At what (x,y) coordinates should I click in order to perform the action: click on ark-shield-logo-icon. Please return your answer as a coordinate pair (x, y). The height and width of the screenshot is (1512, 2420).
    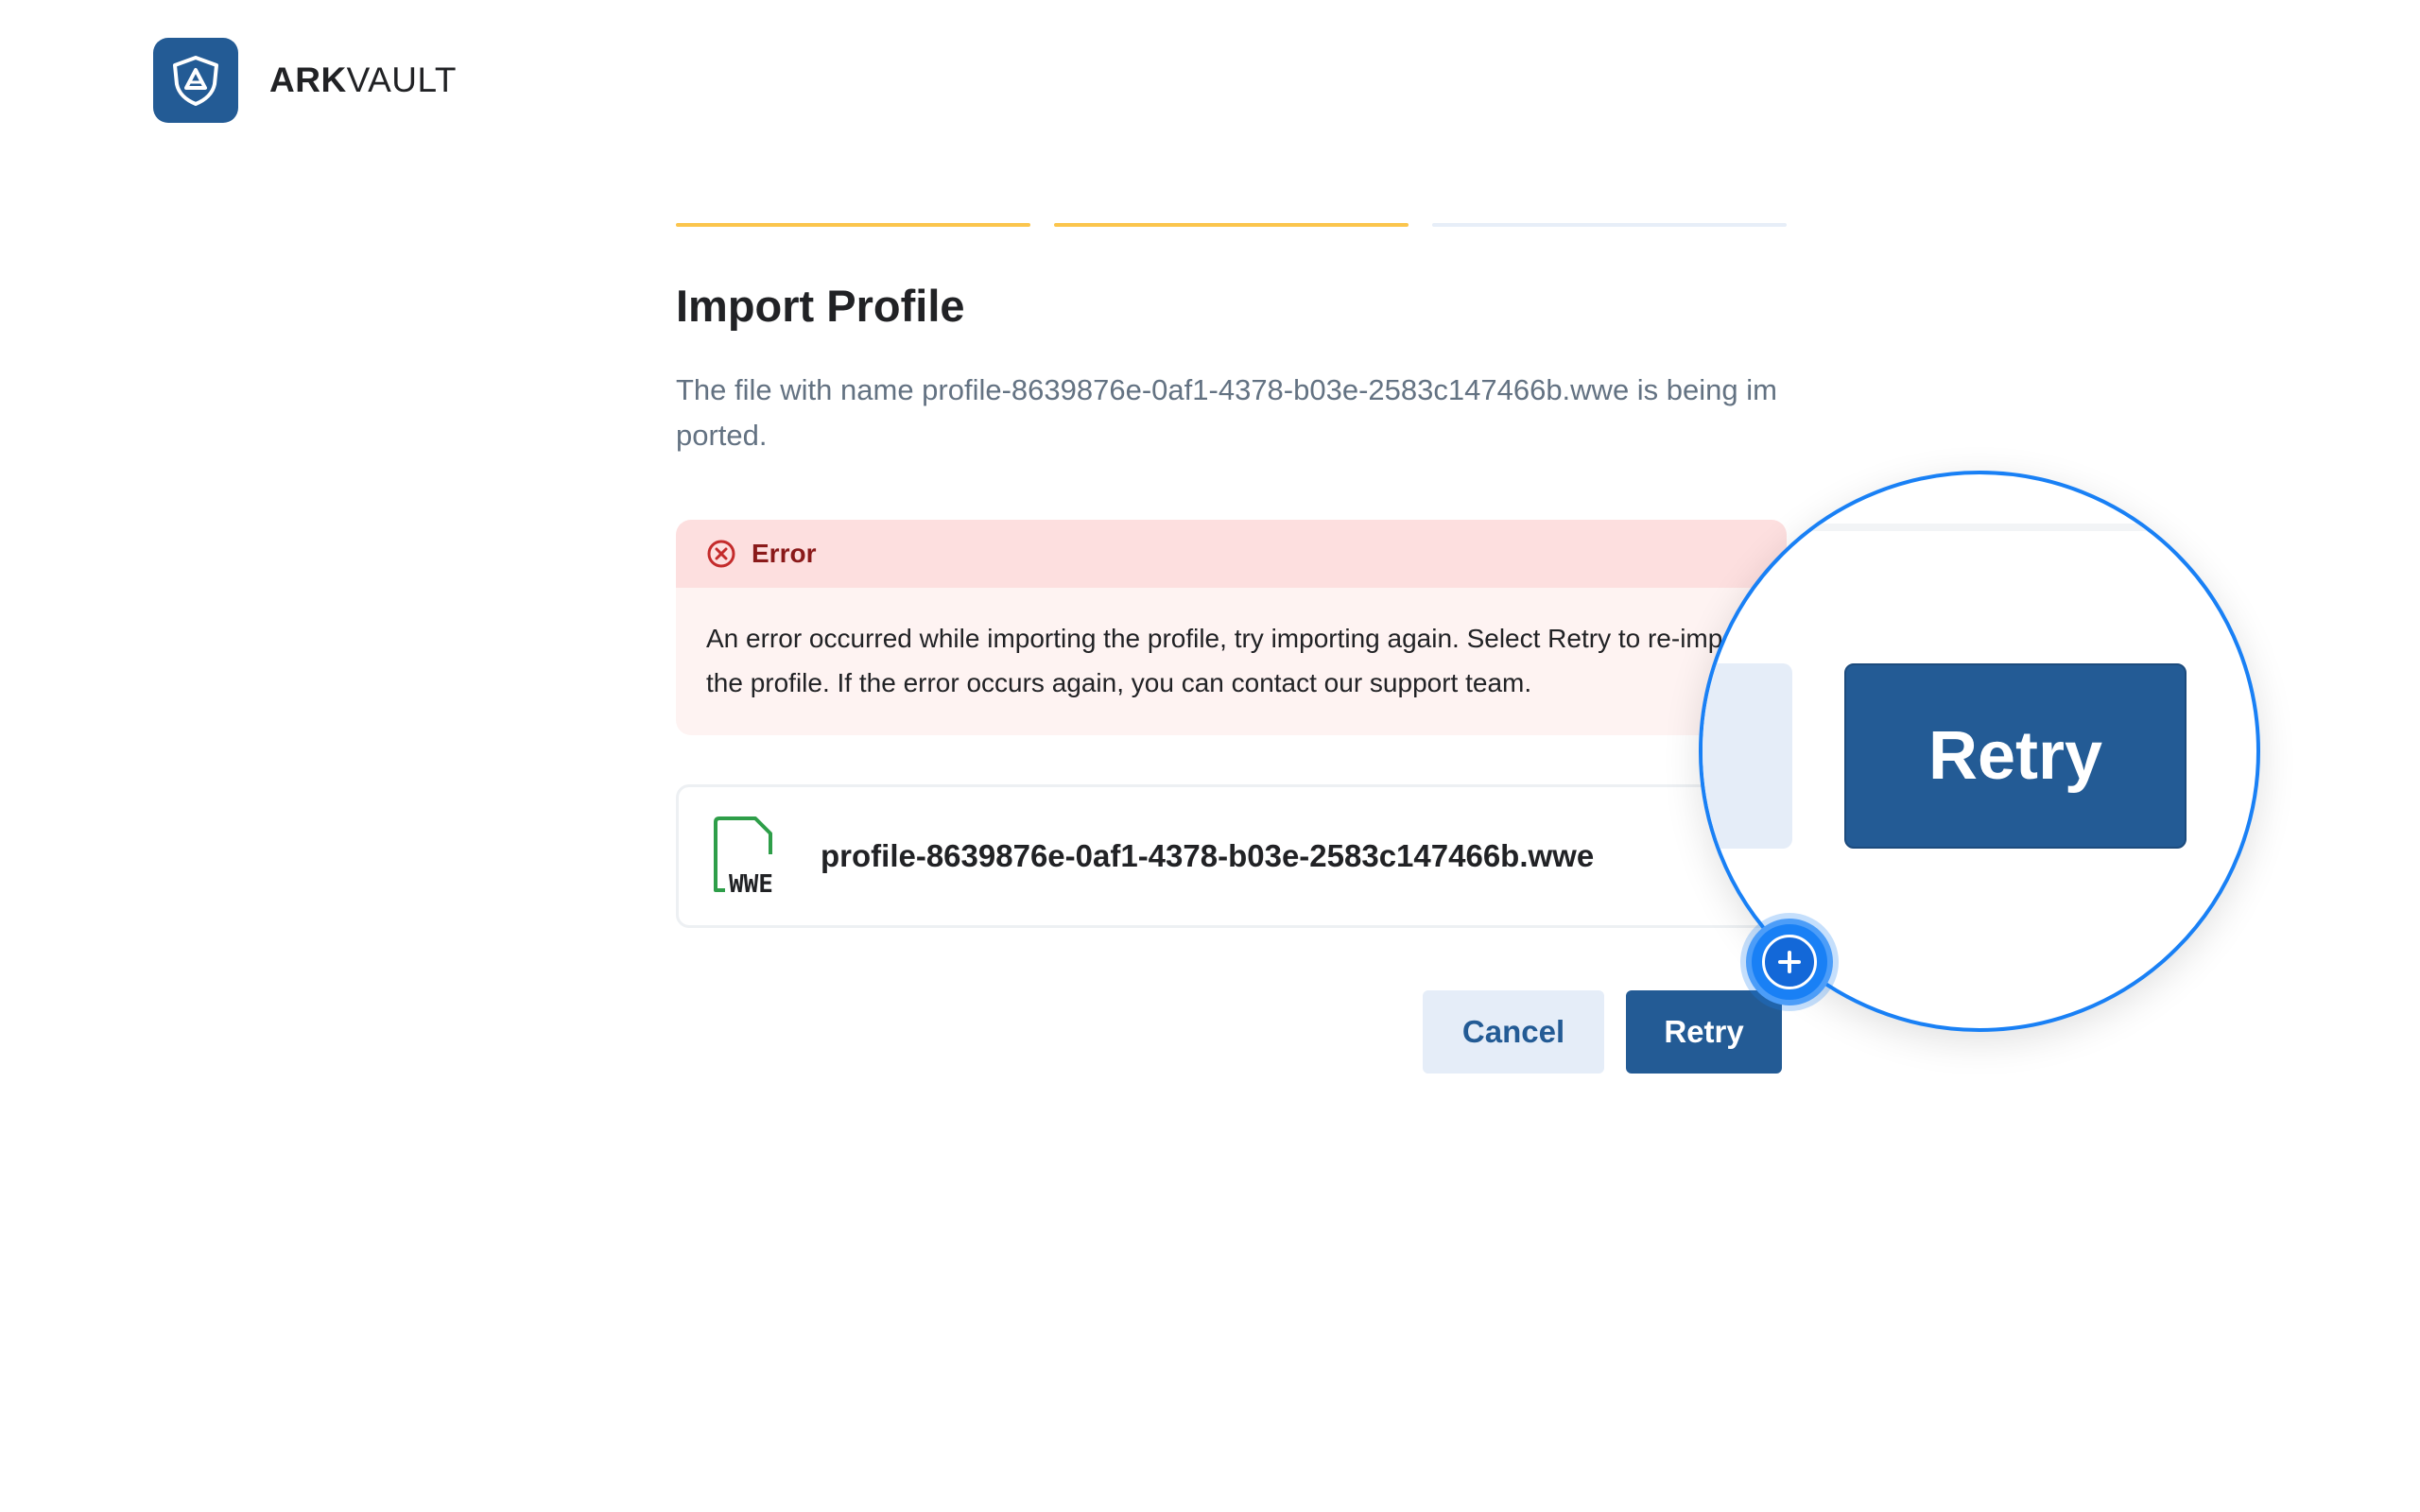
    Looking at the image, I should click on (195, 80).